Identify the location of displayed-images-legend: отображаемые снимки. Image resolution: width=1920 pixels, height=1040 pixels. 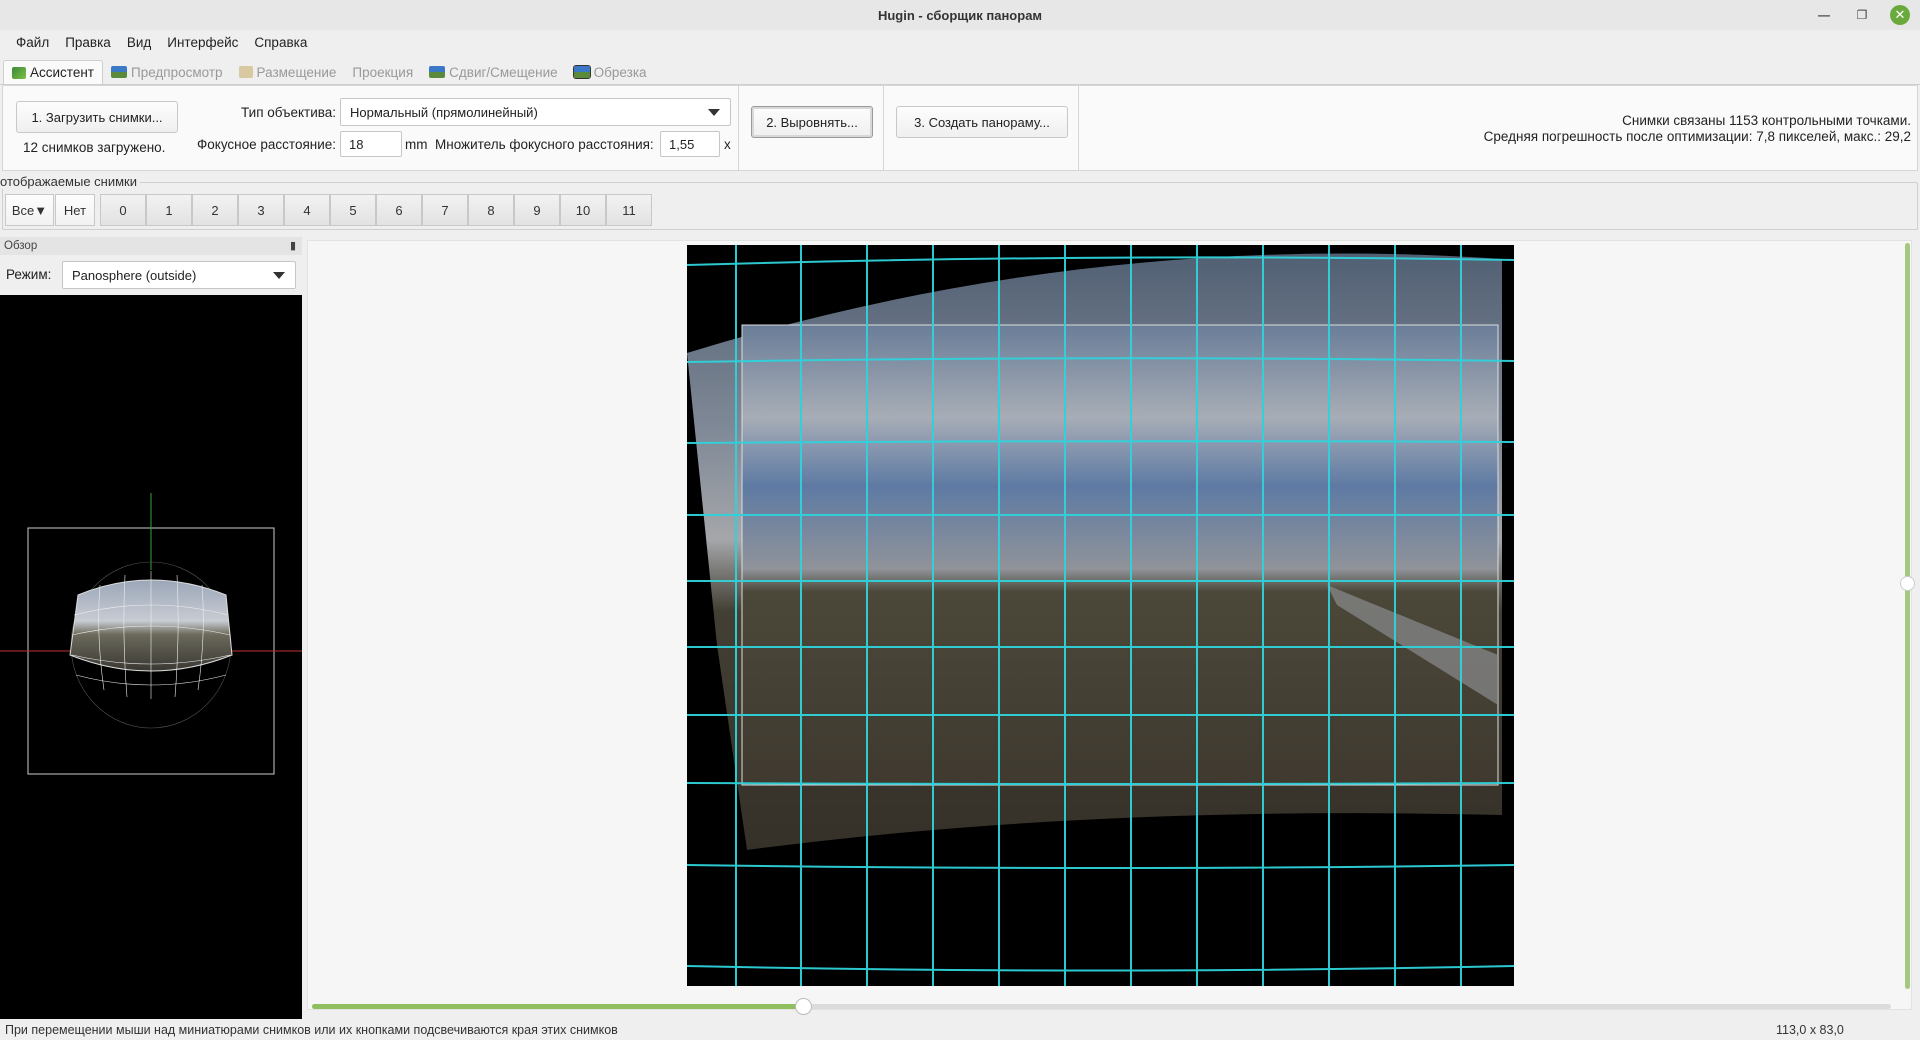
(70, 181).